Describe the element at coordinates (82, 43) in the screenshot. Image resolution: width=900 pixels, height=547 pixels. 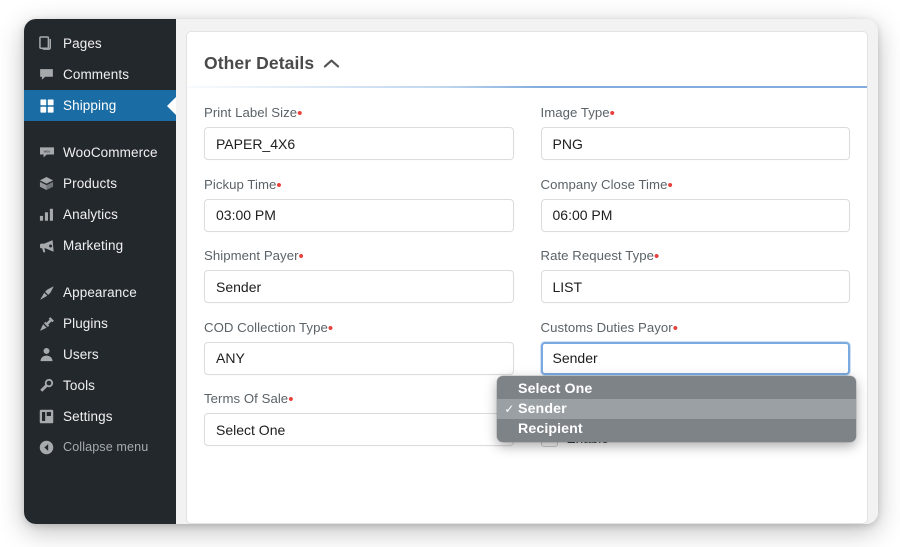
I see `sidebar-item-label: Pages` at that location.